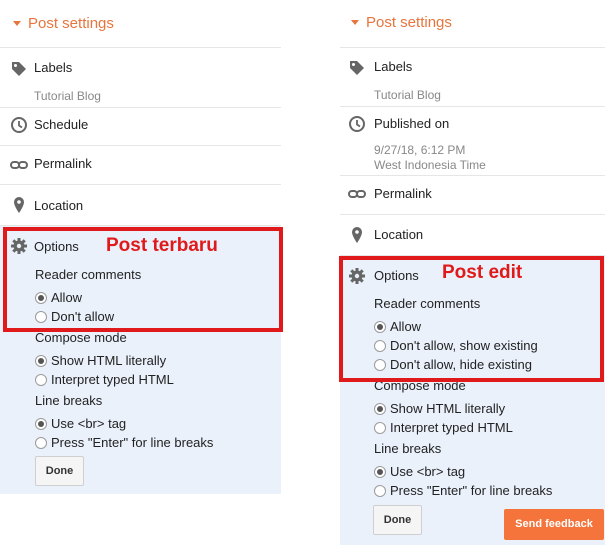 This screenshot has width=607, height=549. I want to click on published-date: 9/27/18, 6:12 PM, so click(420, 150).